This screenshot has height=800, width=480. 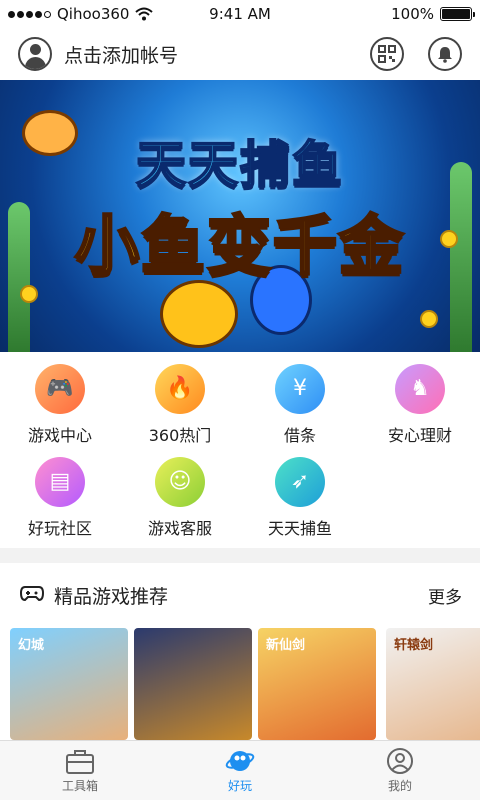 I want to click on qr-code-icon, so click(x=387, y=54).